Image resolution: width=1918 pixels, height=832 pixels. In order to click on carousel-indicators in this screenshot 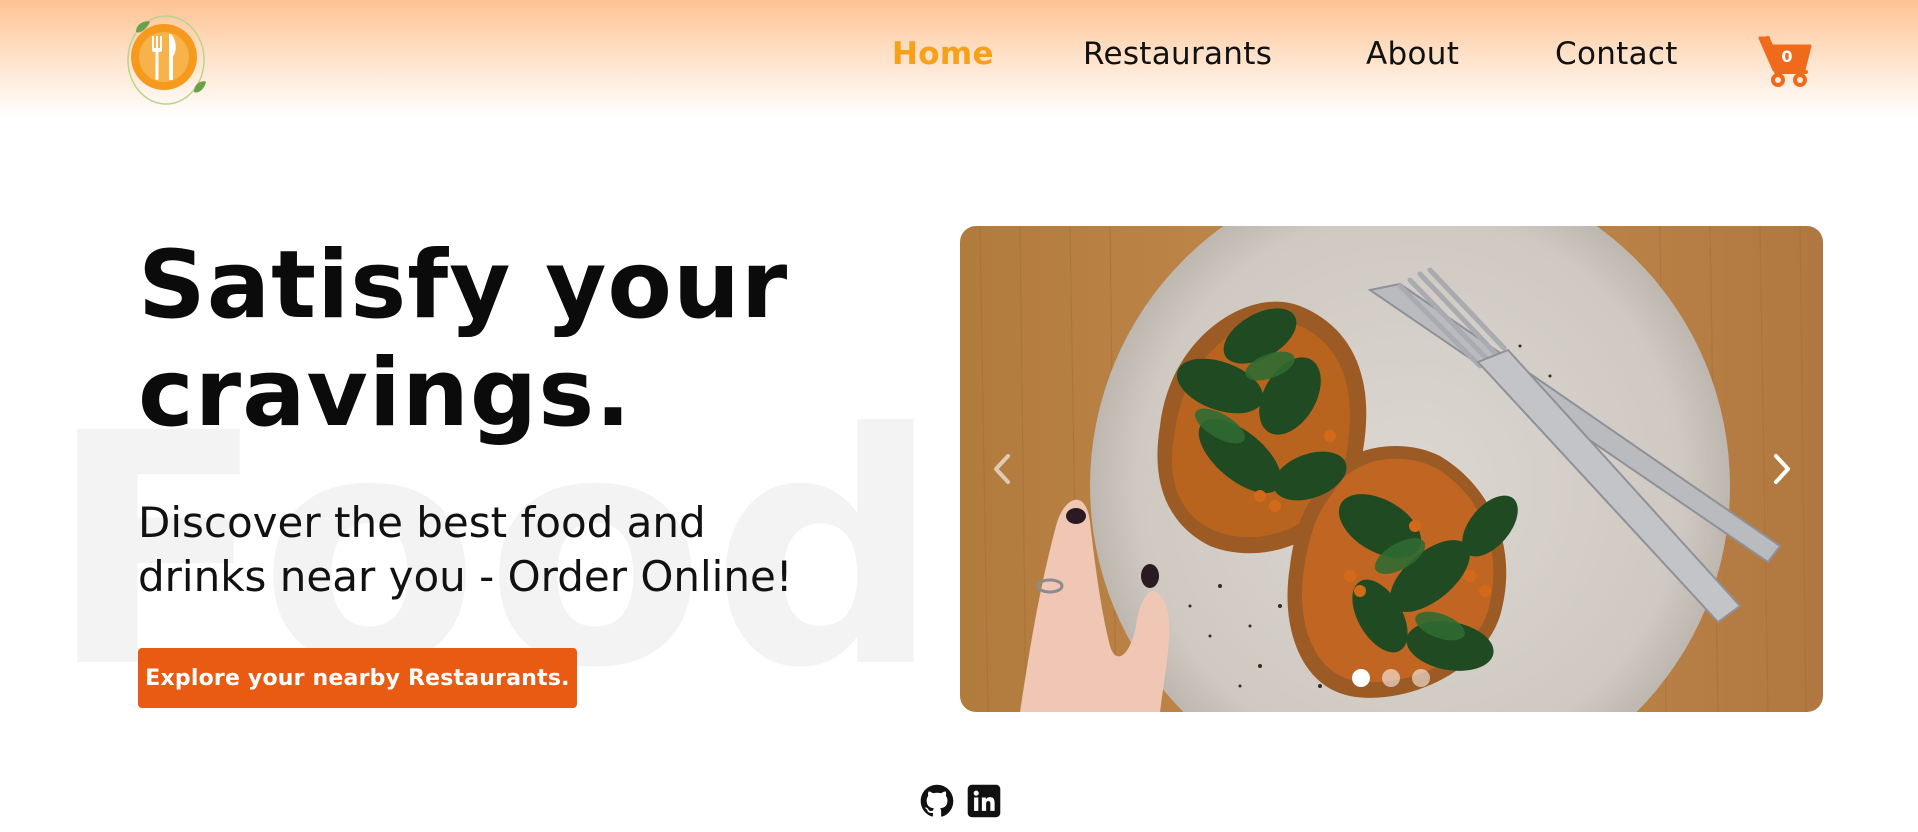, I will do `click(1391, 678)`.